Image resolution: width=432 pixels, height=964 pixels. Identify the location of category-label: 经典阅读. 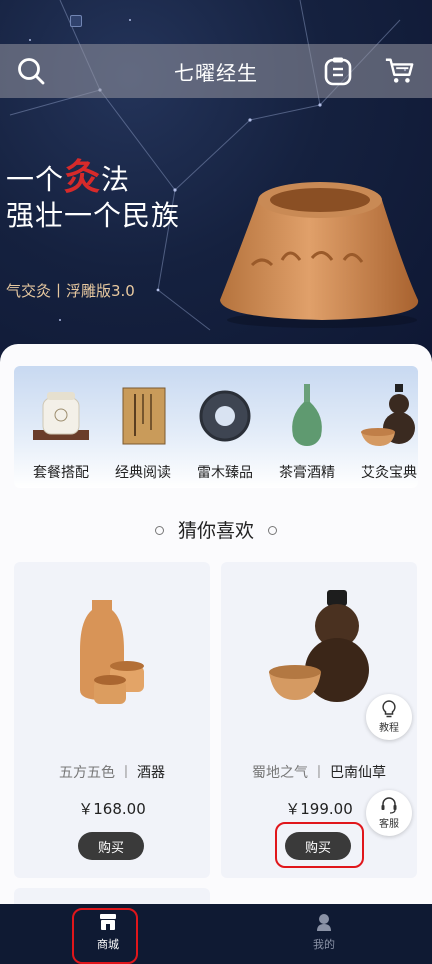
(143, 473).